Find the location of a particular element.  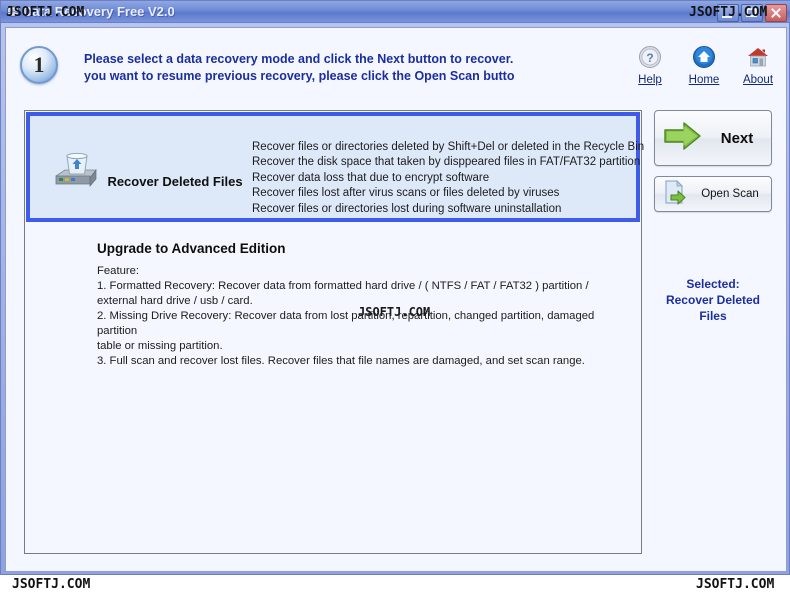

watermark-title-left: JSOFTJ.COM is located at coordinates (45, 12).